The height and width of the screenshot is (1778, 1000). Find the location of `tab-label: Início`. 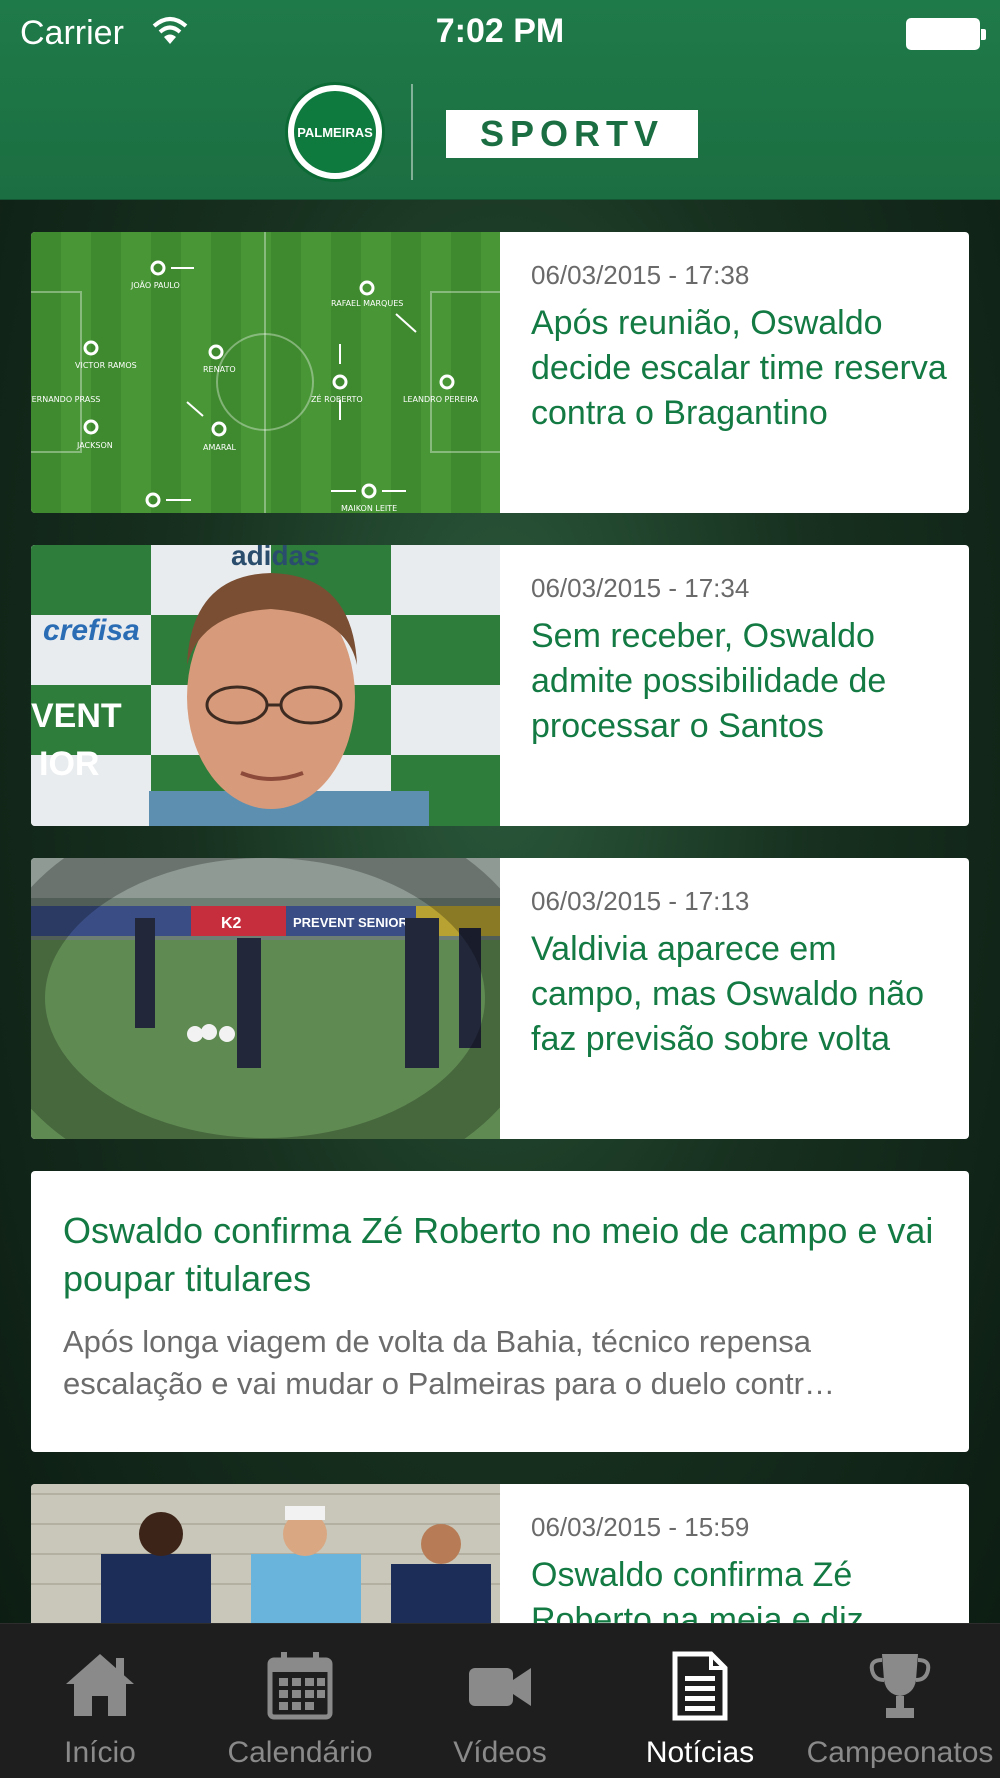

tab-label: Início is located at coordinates (100, 1752).